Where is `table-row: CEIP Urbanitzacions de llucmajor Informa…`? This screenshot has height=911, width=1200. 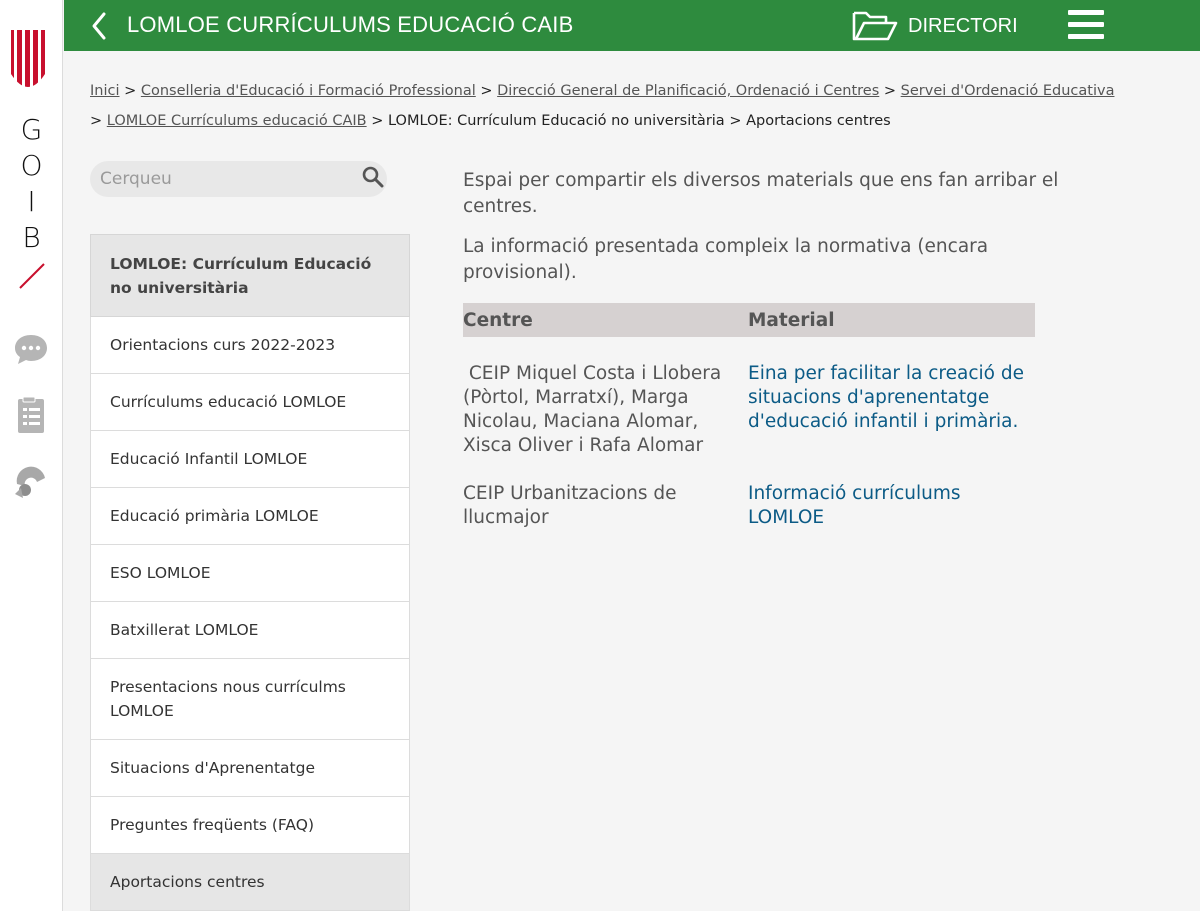
table-row: CEIP Urbanitzacions de llucmajor Informa… is located at coordinates (749, 506).